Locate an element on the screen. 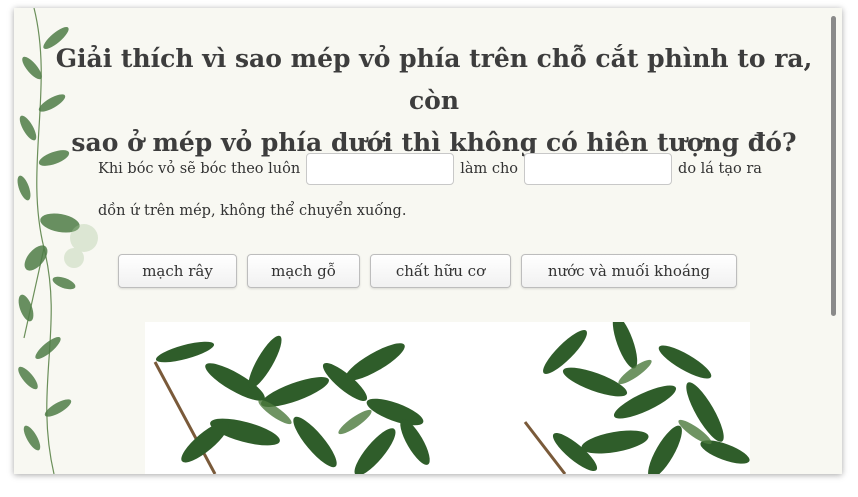 The image size is (858, 497). scrollbar-thumb is located at coordinates (833, 166).